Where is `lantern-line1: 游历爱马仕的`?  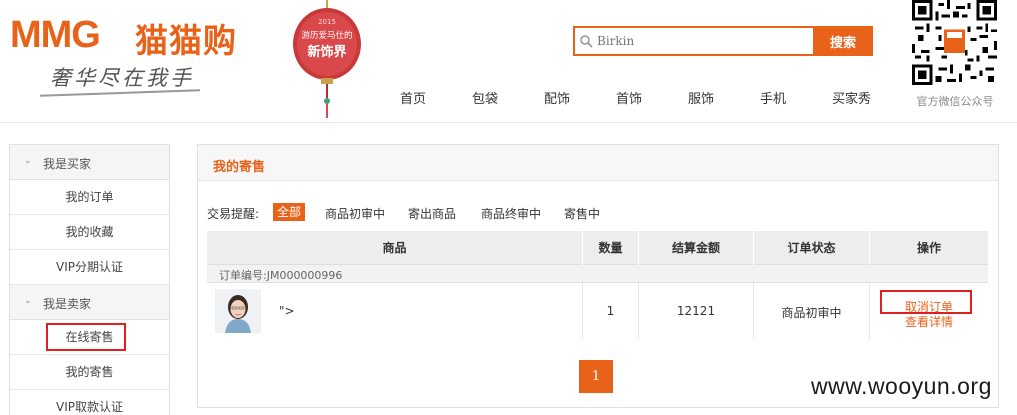 lantern-line1: 游历爱马仕的 is located at coordinates (326, 35).